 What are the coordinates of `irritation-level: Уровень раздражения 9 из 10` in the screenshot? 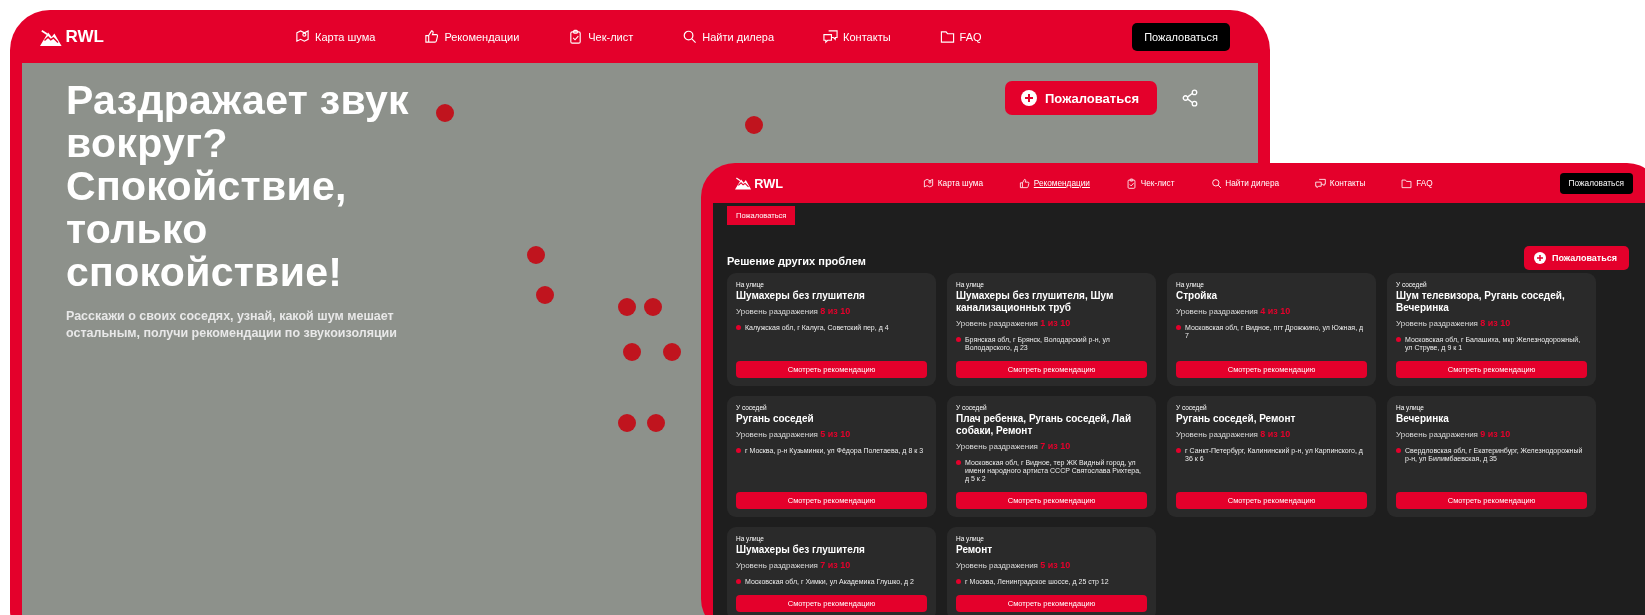 It's located at (1453, 434).